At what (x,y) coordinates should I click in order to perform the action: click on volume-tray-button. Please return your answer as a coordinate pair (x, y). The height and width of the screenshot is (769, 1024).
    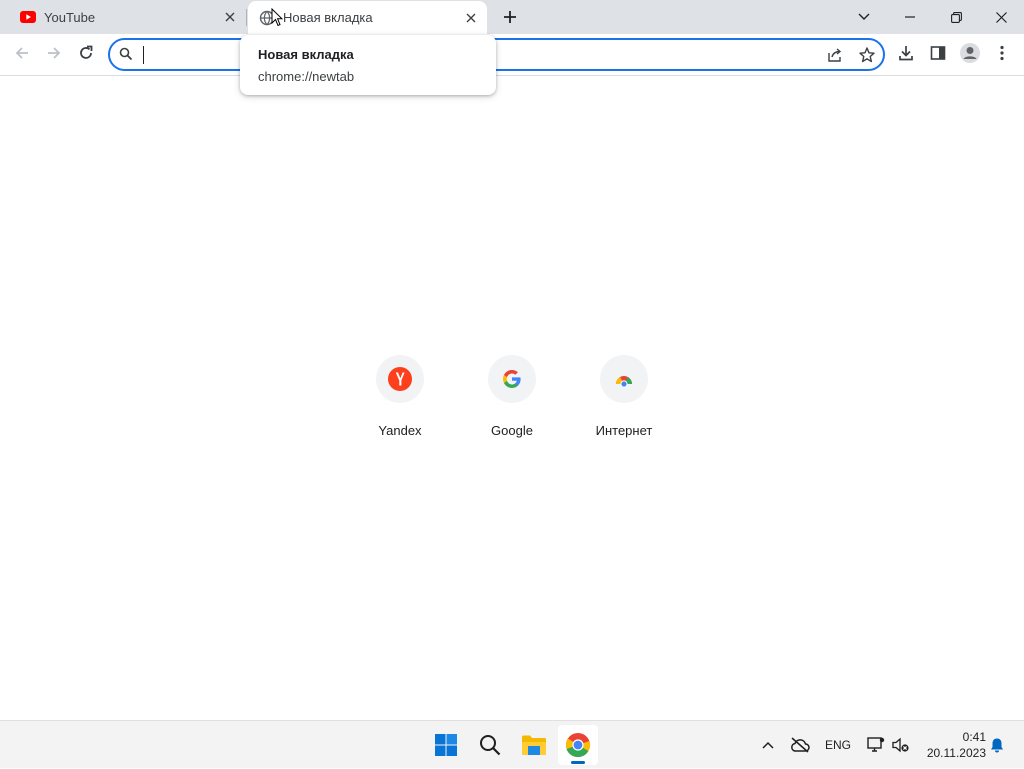
    Looking at the image, I should click on (901, 745).